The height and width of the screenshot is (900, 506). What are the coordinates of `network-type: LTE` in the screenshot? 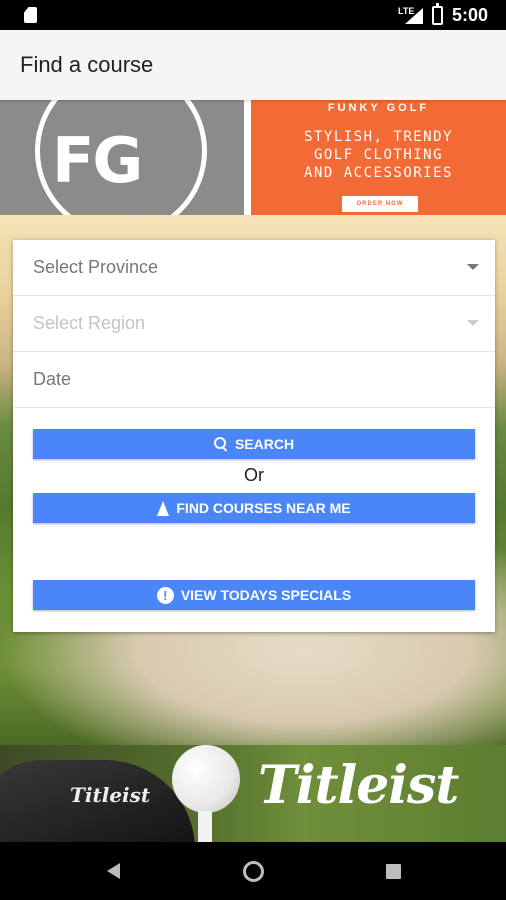 It's located at (406, 11).